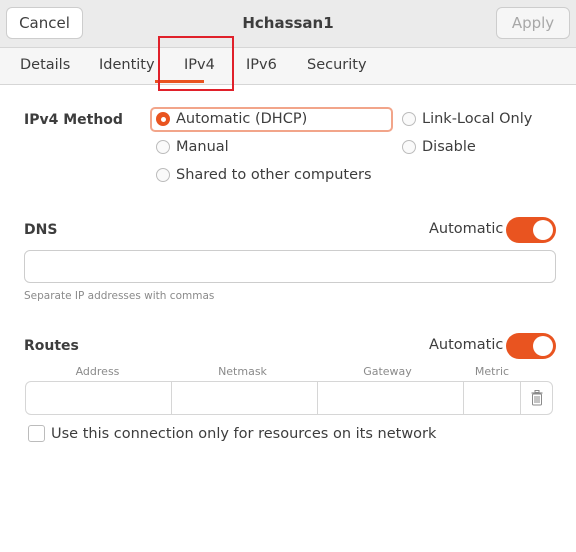  Describe the element at coordinates (242, 371) in the screenshot. I see `column-netmask: Netmask` at that location.